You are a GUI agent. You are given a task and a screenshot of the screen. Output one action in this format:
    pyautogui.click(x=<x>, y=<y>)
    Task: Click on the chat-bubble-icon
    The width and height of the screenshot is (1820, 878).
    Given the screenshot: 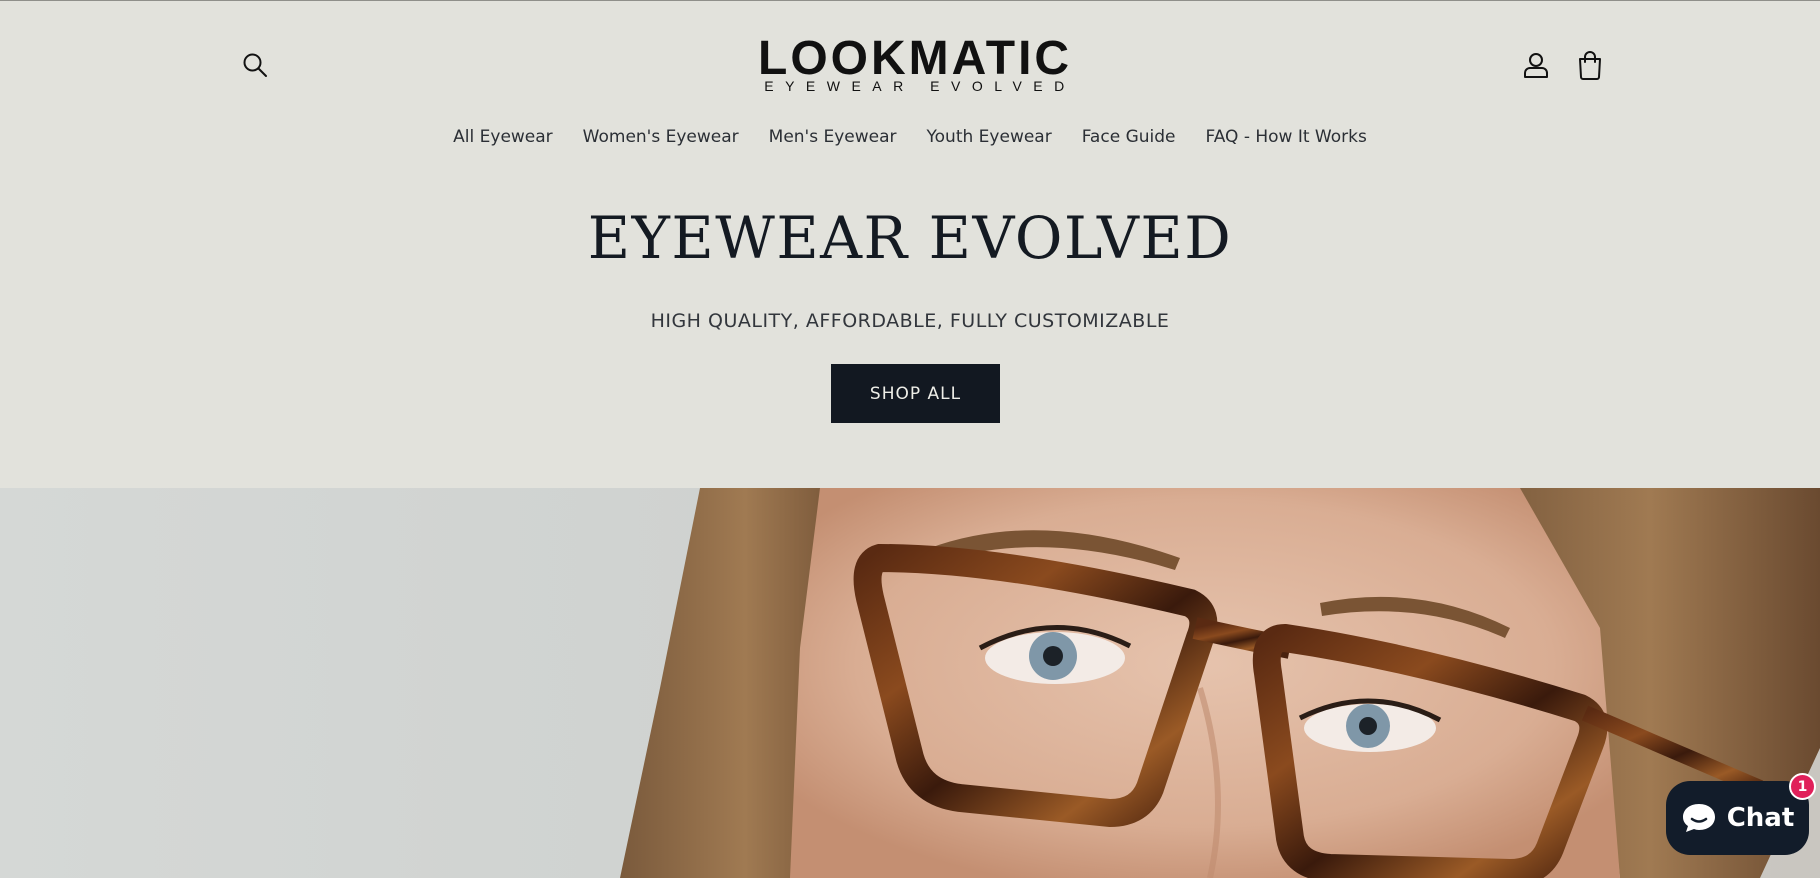 What is the action you would take?
    pyautogui.click(x=1698, y=818)
    